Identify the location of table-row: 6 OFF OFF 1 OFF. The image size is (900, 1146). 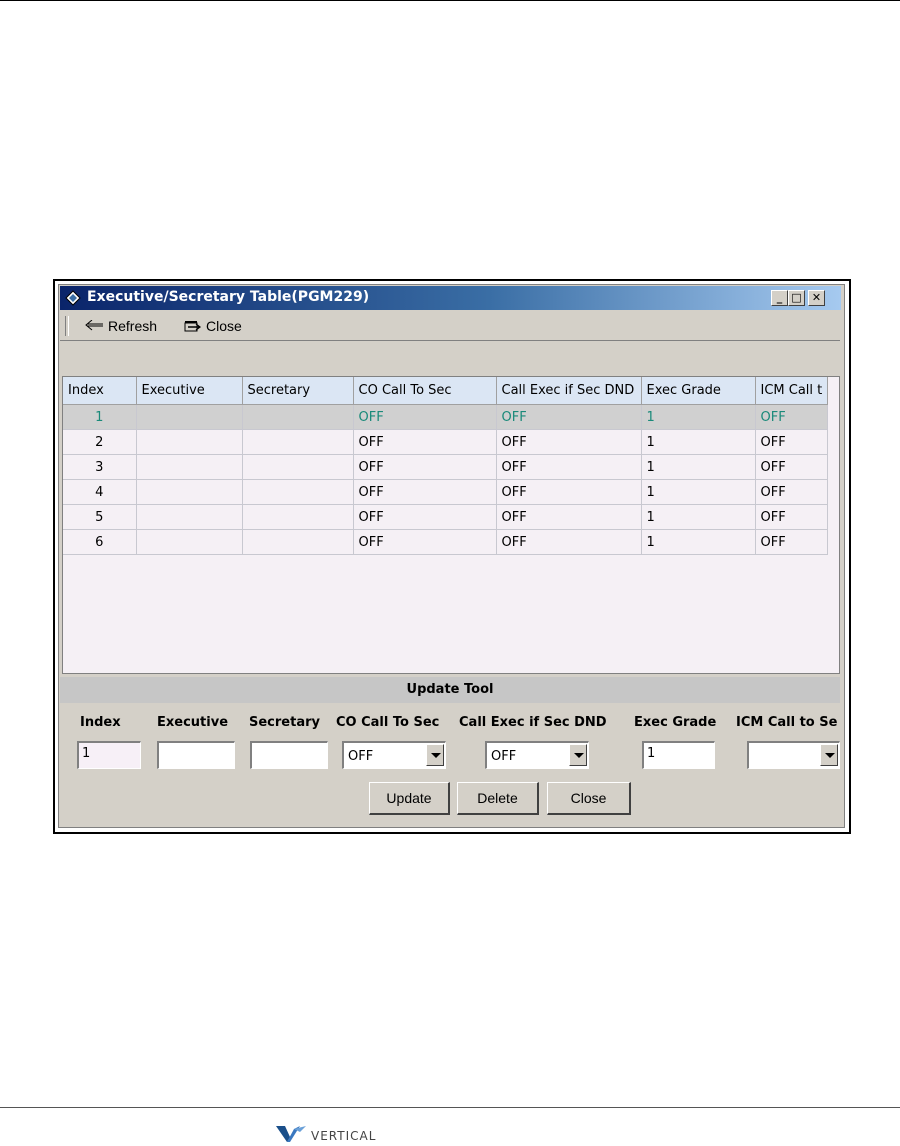
(445, 542).